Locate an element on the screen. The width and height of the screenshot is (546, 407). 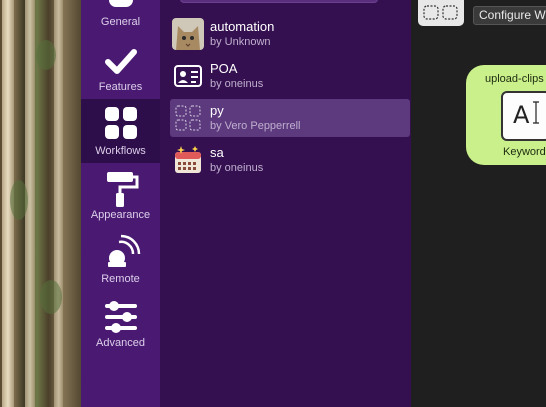
calendar-icon is located at coordinates (188, 160).